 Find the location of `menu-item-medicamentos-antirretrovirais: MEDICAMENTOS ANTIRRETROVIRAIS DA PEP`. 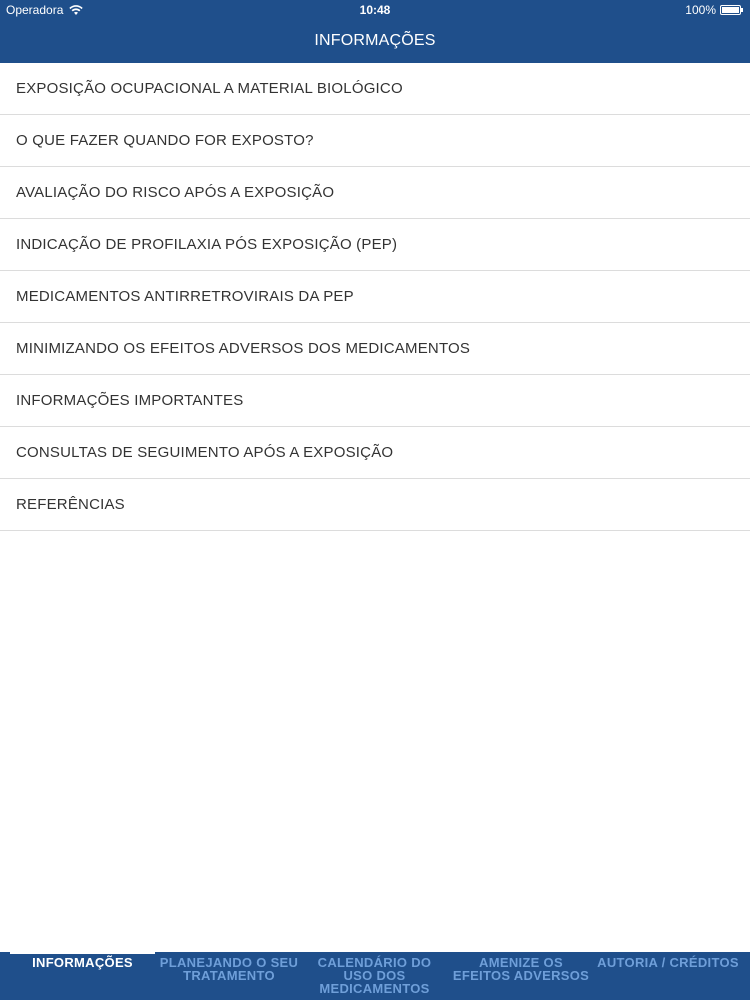

menu-item-medicamentos-antirretrovirais: MEDICAMENTOS ANTIRRETROVIRAIS DA PEP is located at coordinates (375, 297).